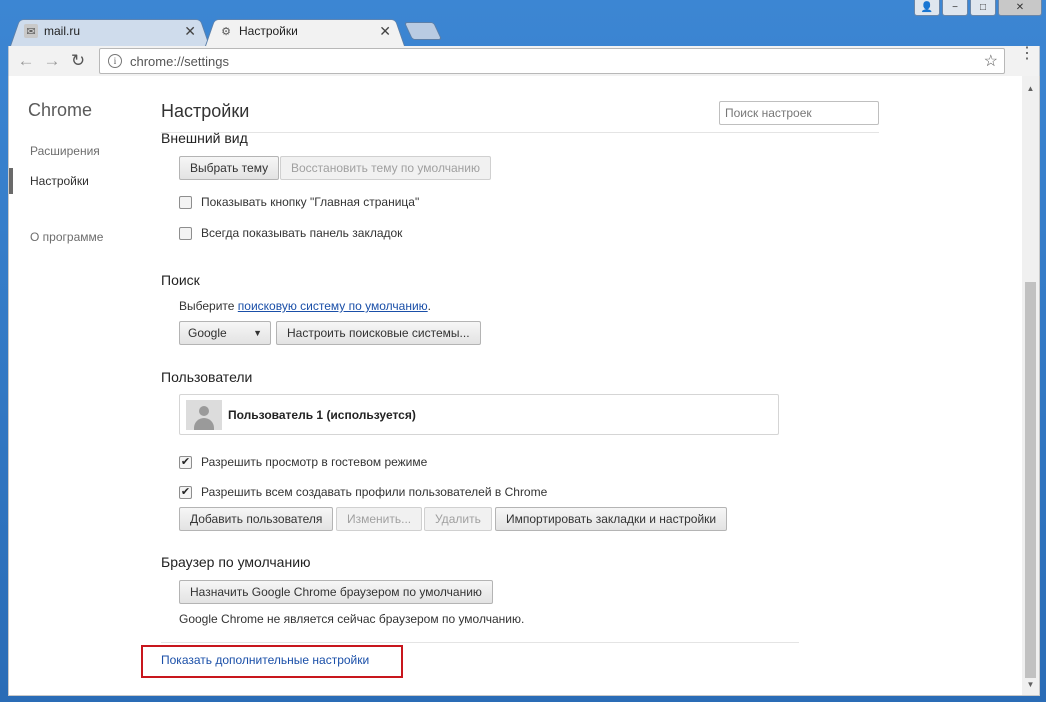 Image resolution: width=1046 pixels, height=702 pixels. What do you see at coordinates (180, 280) in the screenshot?
I see `search-section-title: Поиск` at bounding box center [180, 280].